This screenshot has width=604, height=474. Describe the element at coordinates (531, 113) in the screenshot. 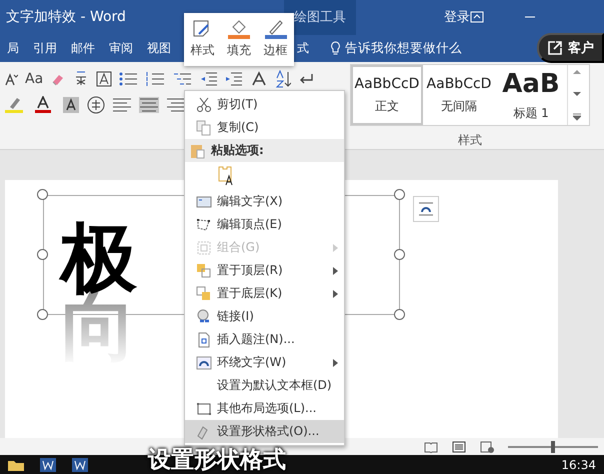

I see `style-name: 标题 1` at that location.